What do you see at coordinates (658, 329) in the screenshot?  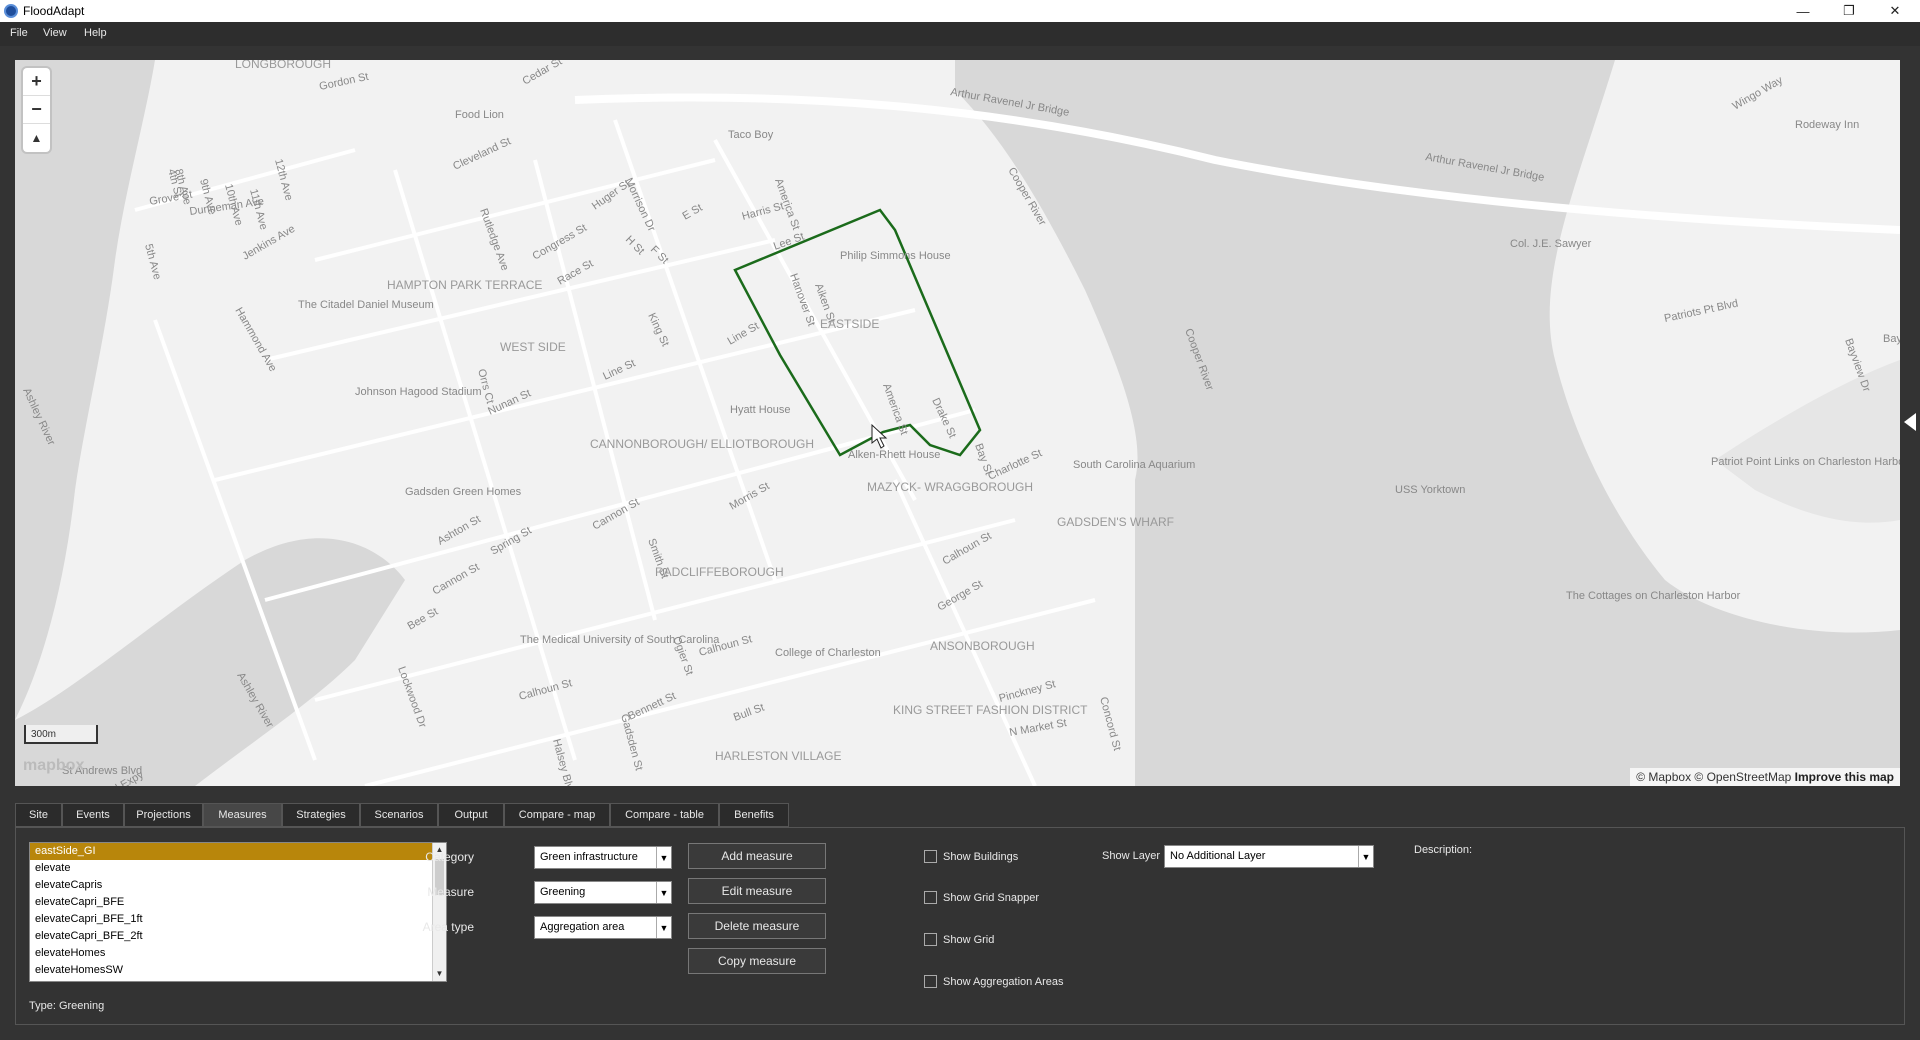 I see `map-label: King St` at bounding box center [658, 329].